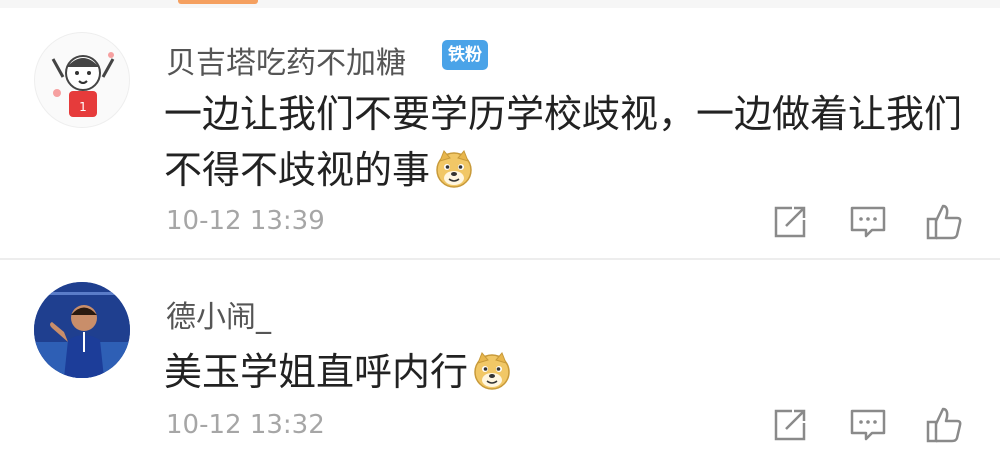  I want to click on cartoon-avatar-icon: 1, so click(83, 84).